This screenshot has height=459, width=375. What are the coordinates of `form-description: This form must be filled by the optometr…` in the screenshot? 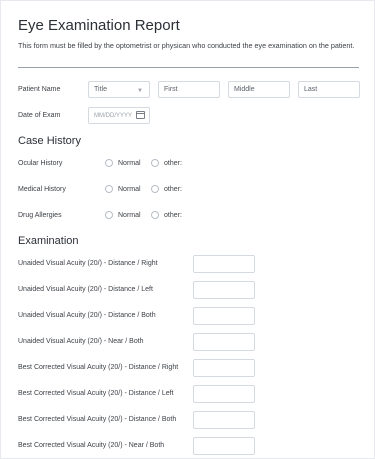 It's located at (186, 45).